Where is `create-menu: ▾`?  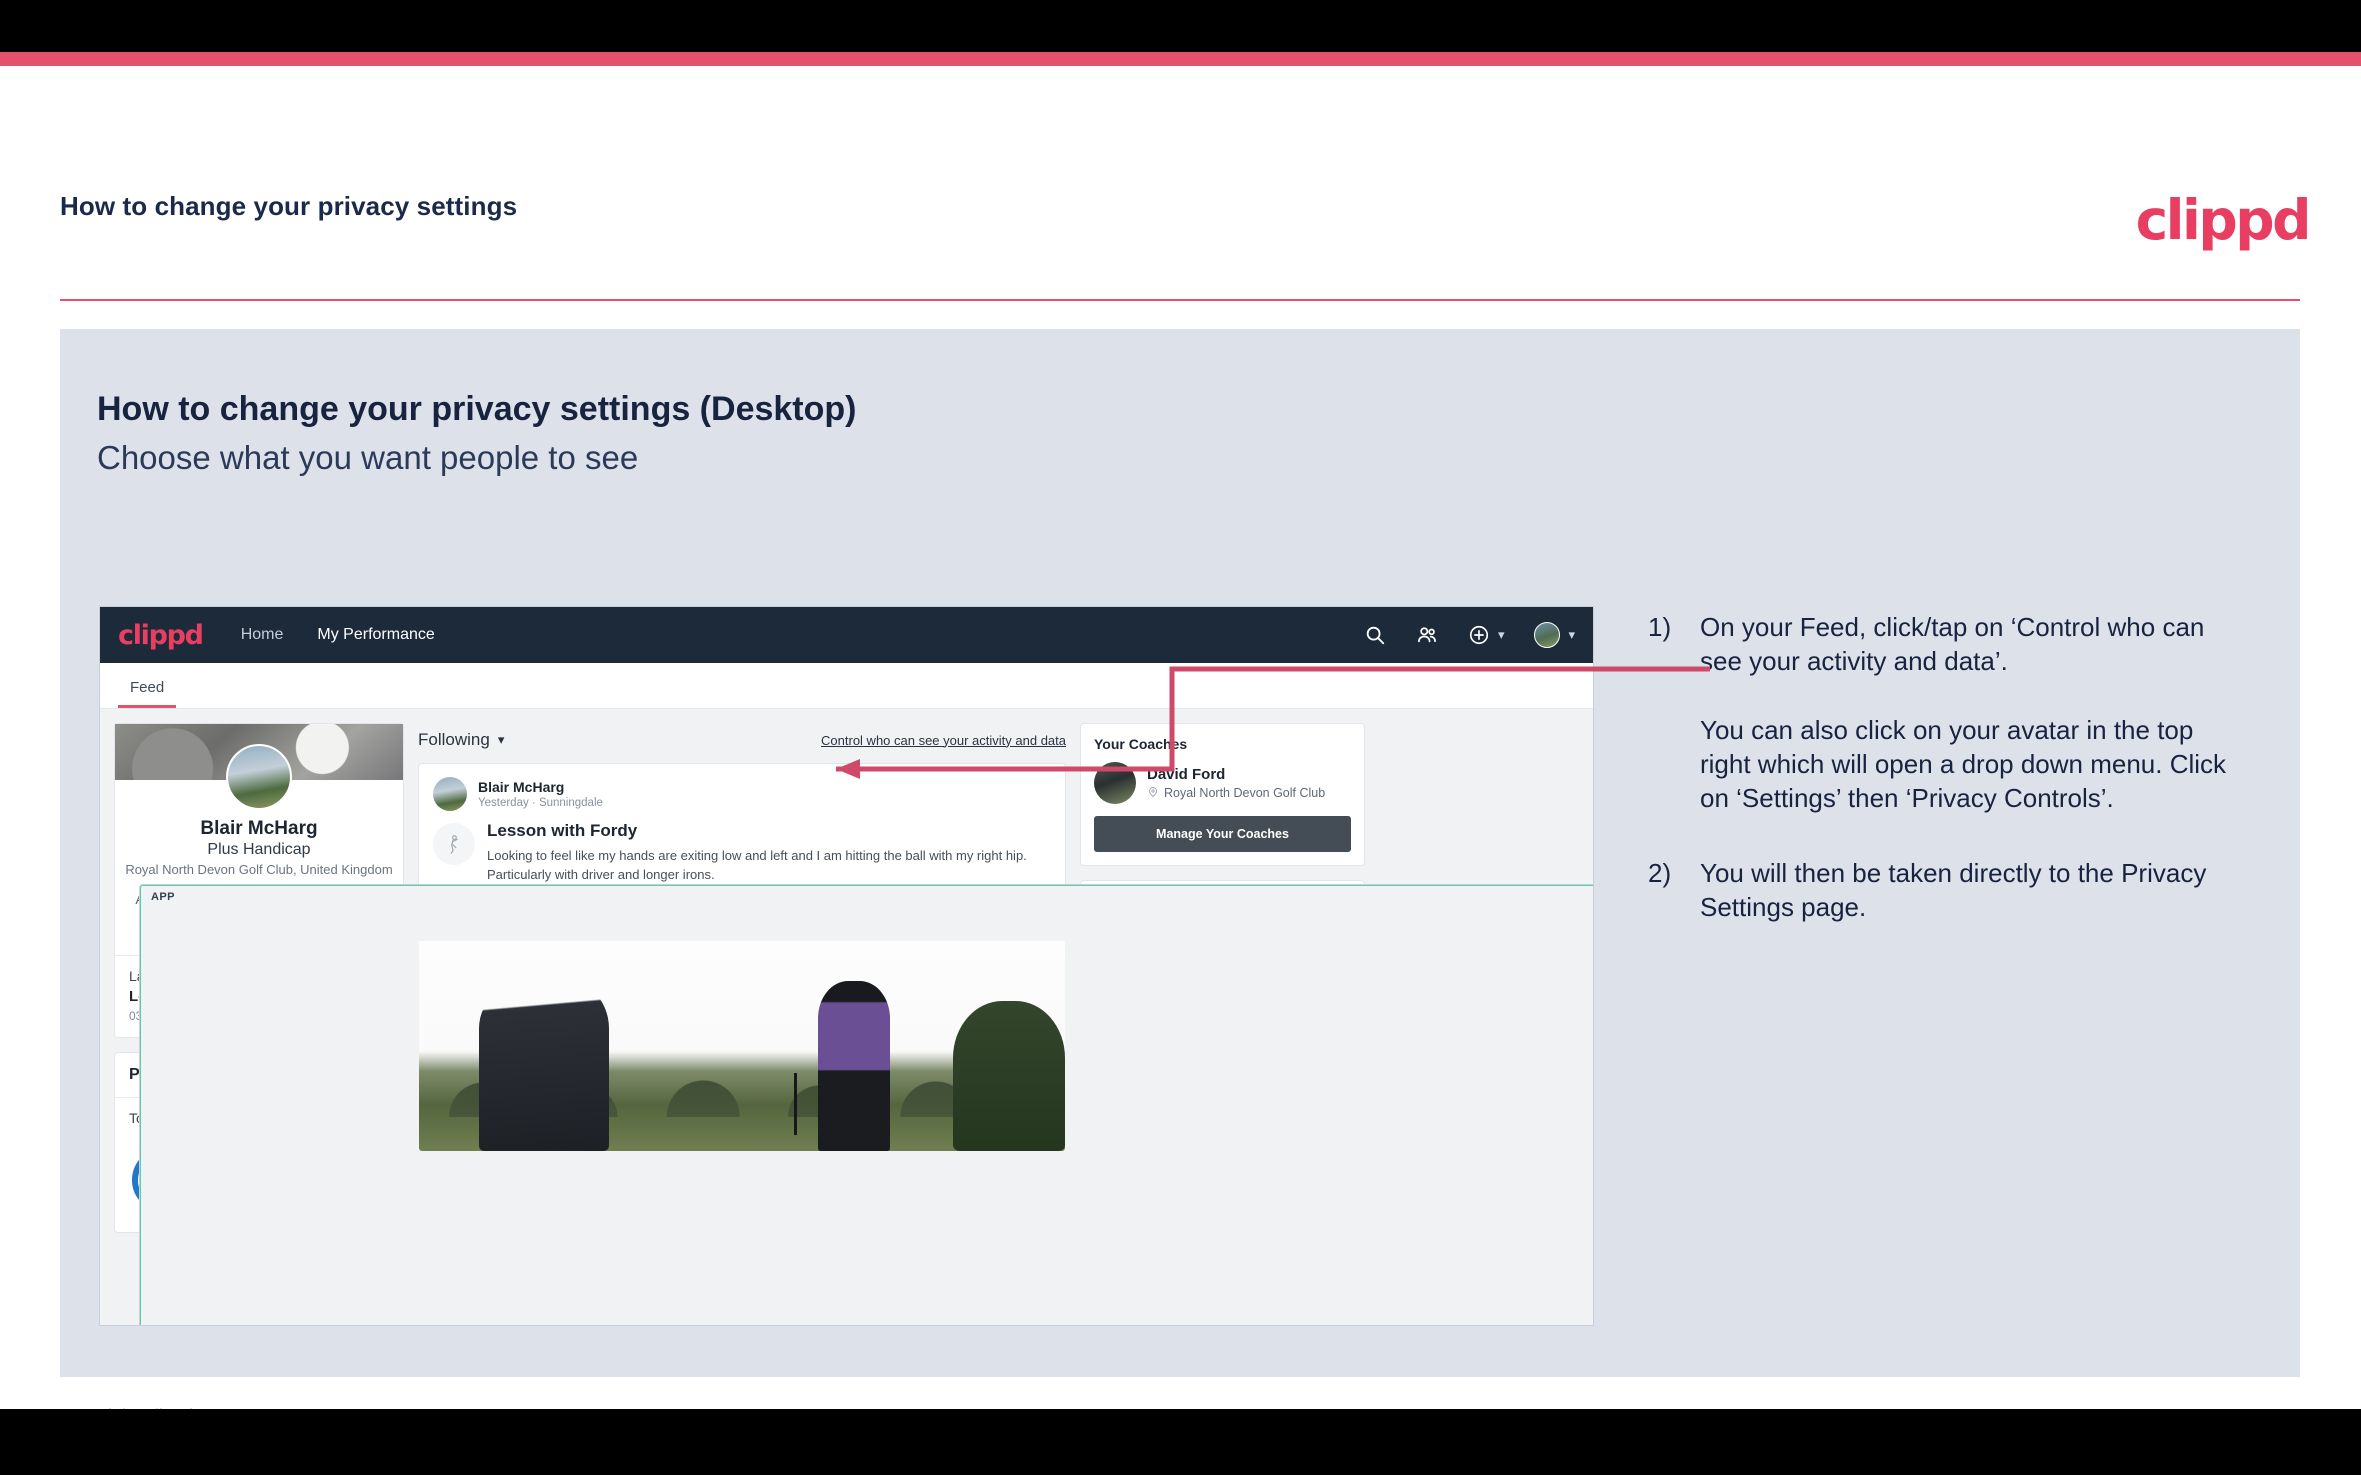 create-menu: ▾ is located at coordinates (1486, 635).